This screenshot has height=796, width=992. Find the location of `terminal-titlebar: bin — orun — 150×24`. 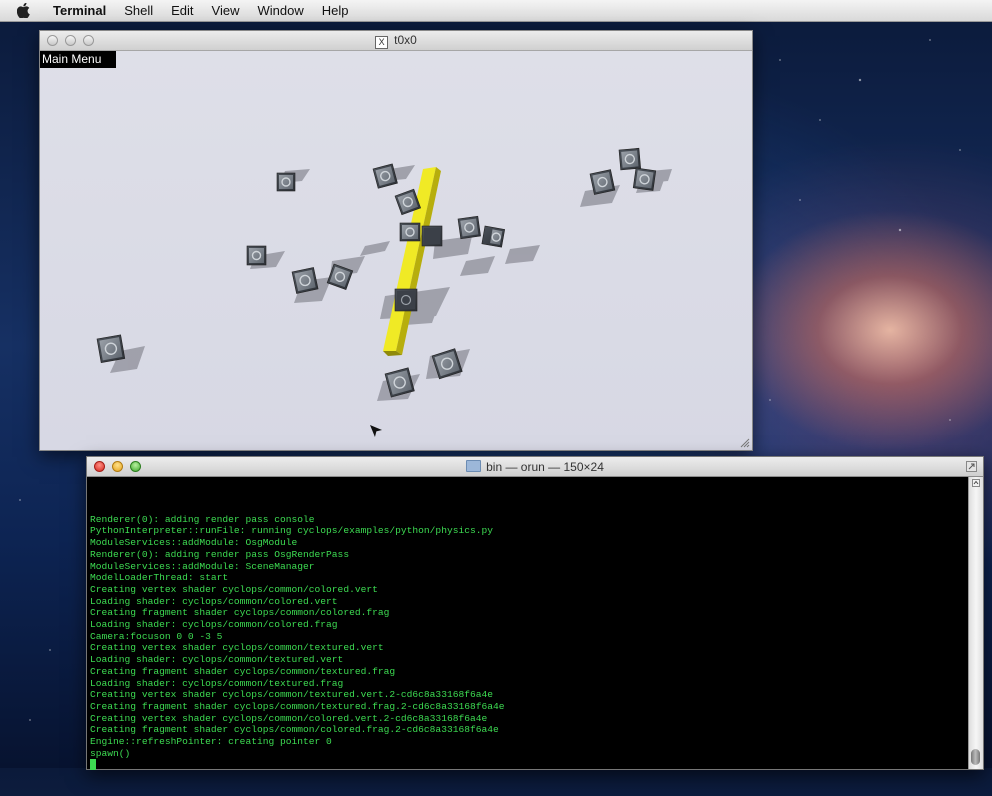

terminal-titlebar: bin — orun — 150×24 is located at coordinates (535, 467).